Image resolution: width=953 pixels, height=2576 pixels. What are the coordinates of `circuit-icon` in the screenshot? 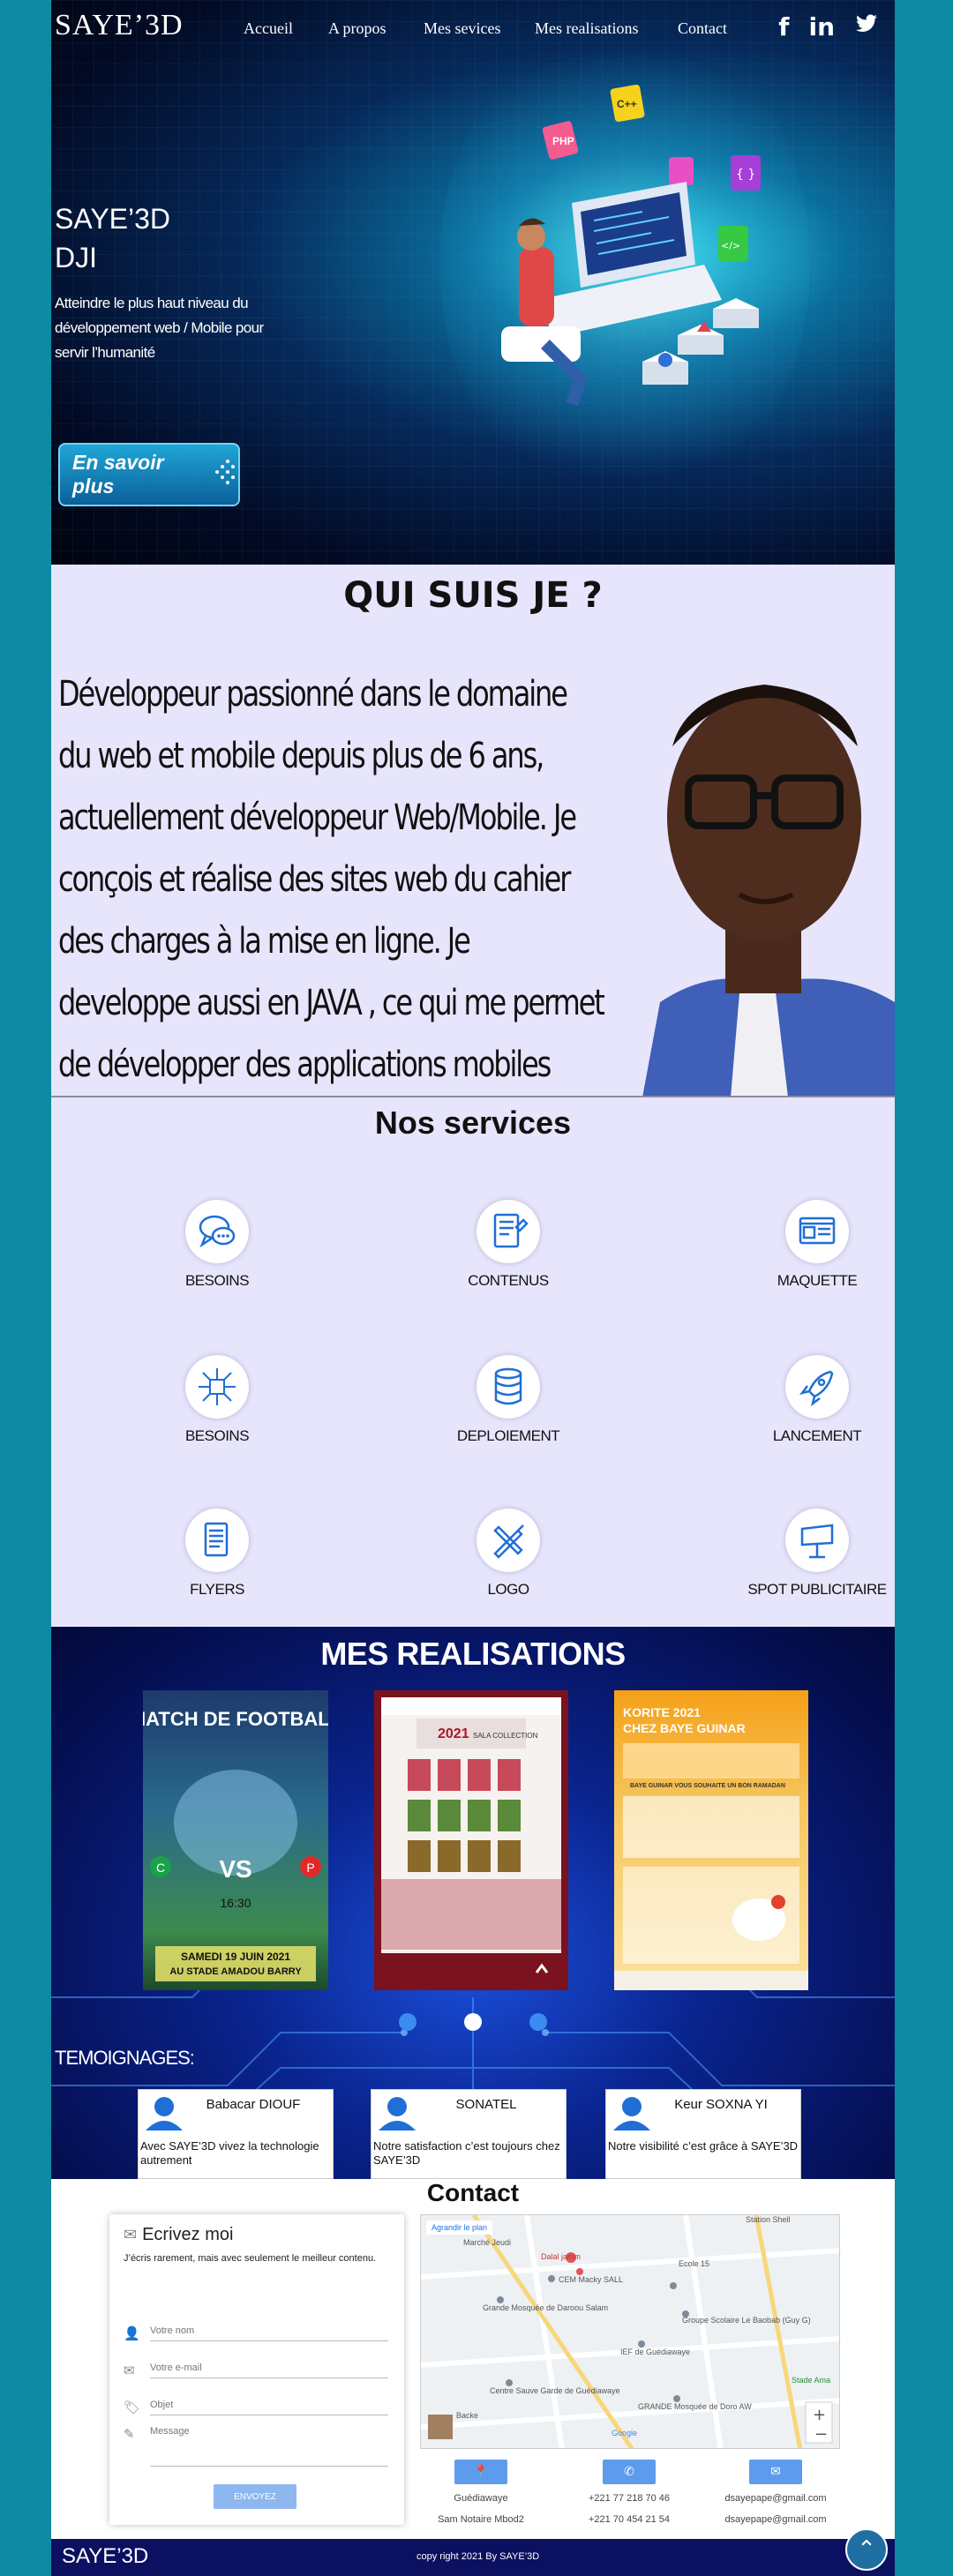 It's located at (217, 1387).